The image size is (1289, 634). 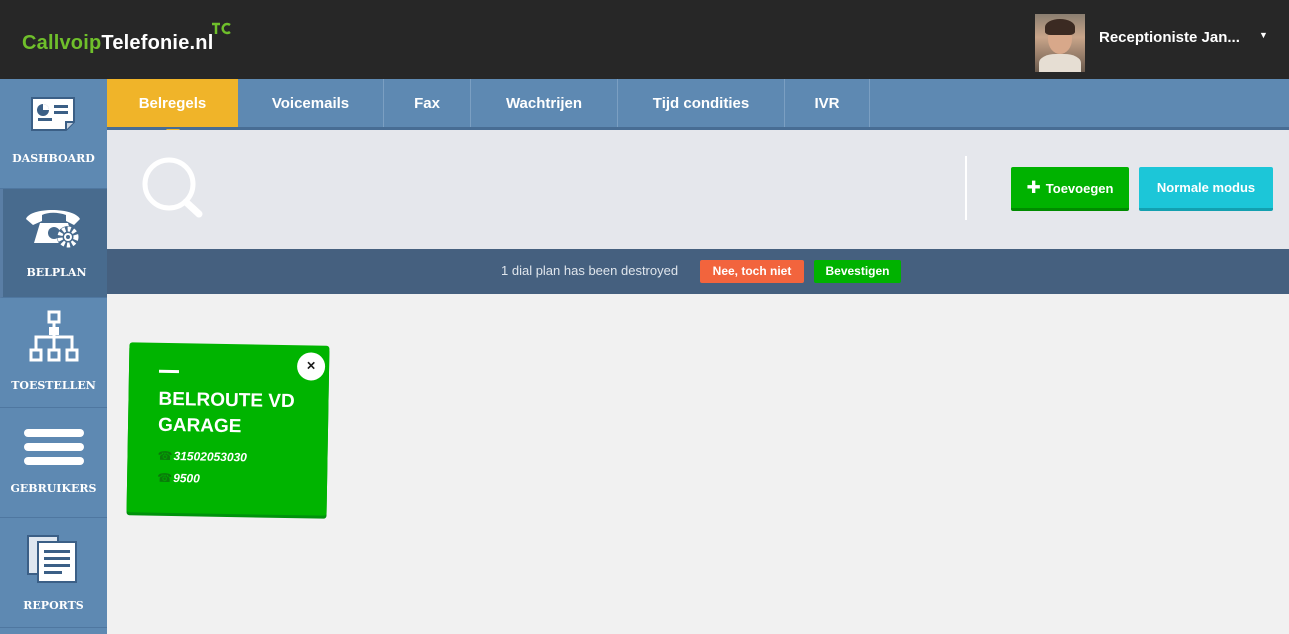 I want to click on sidebar-item-belplan: BELPLAN, so click(x=53, y=243).